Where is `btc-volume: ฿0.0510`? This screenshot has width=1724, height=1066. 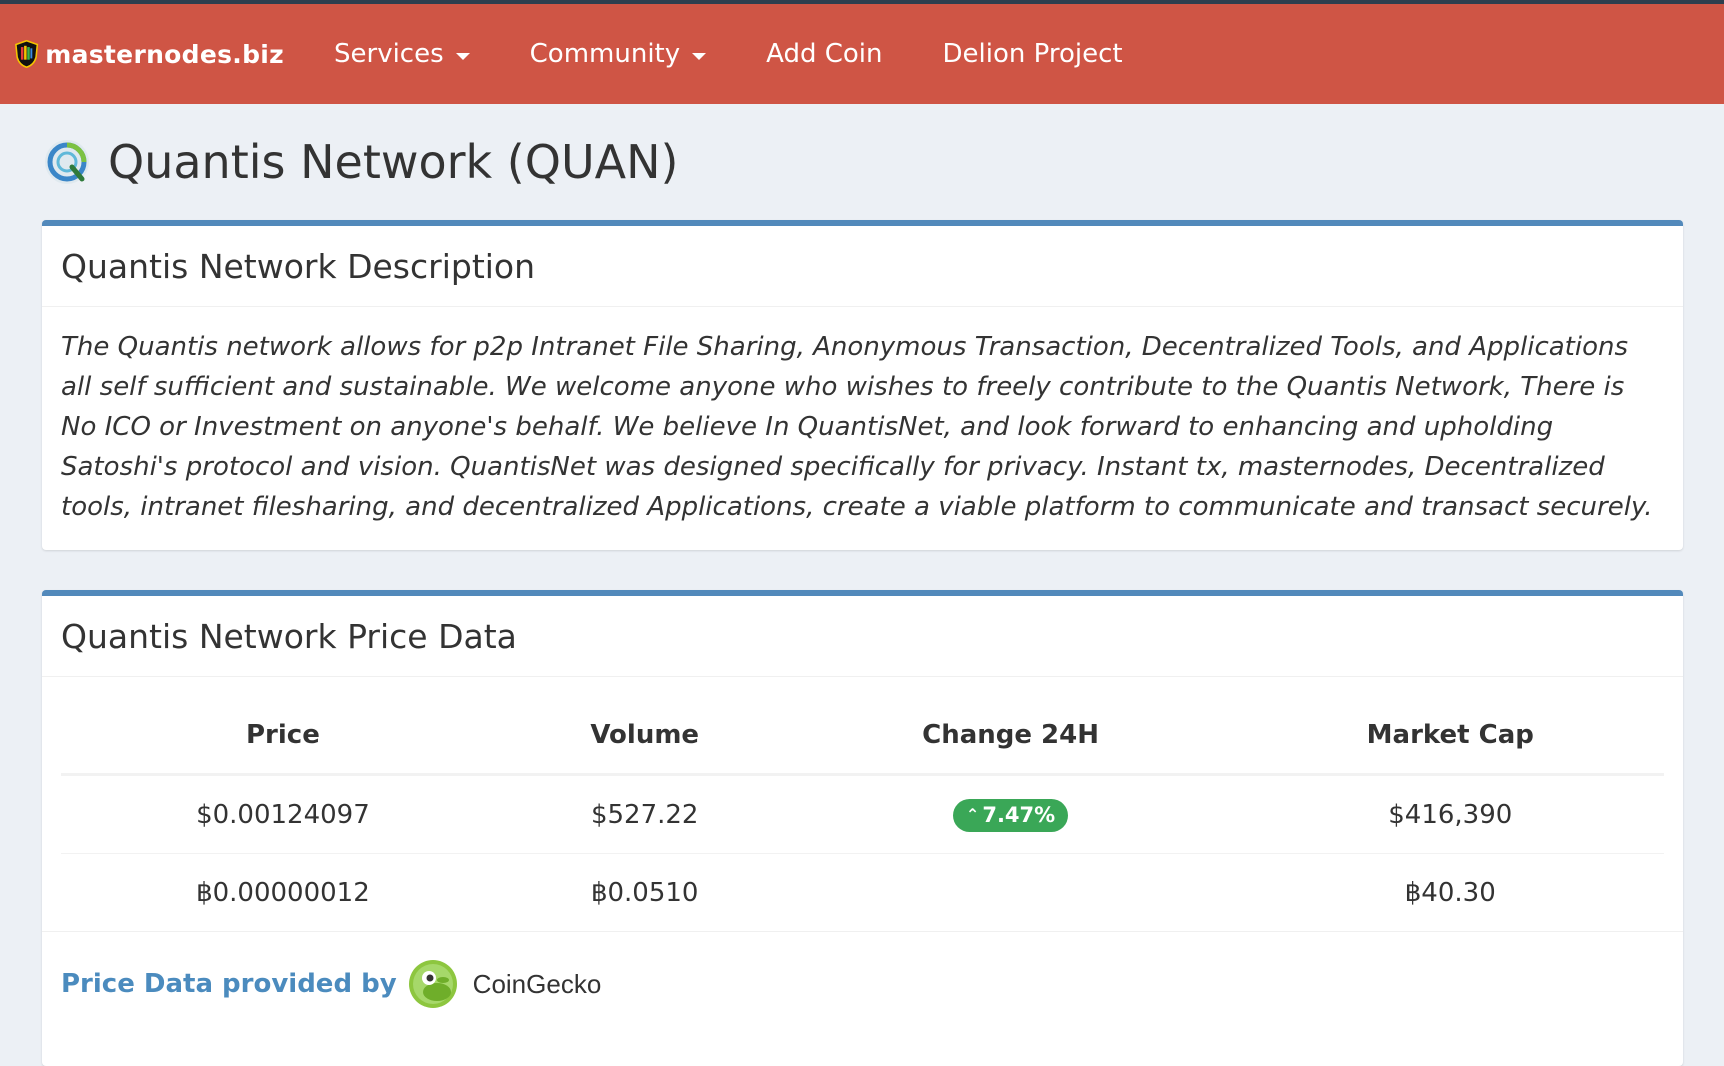 btc-volume: ฿0.0510 is located at coordinates (644, 892).